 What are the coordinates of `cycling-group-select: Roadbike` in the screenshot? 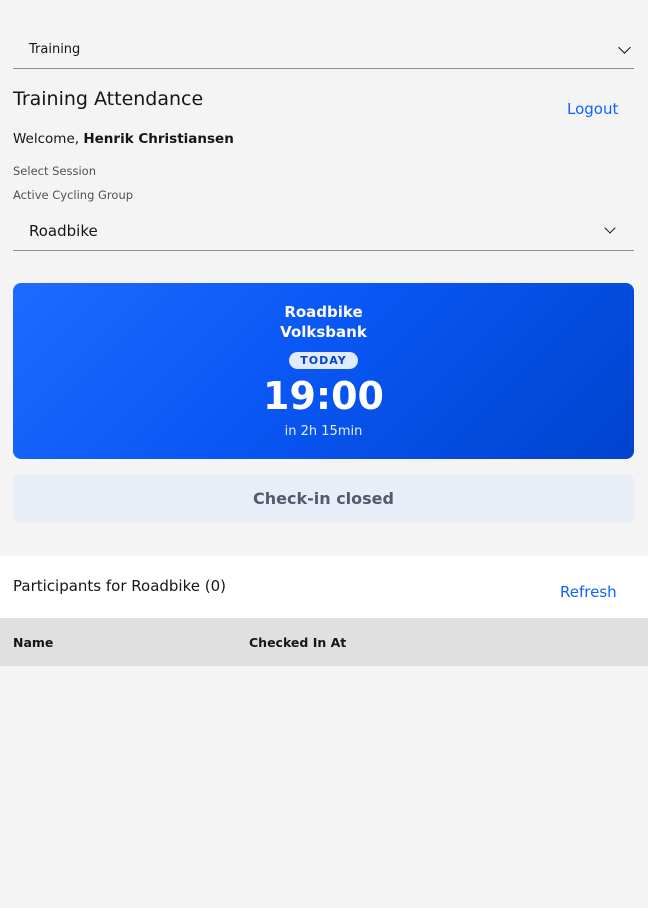 It's located at (323, 232).